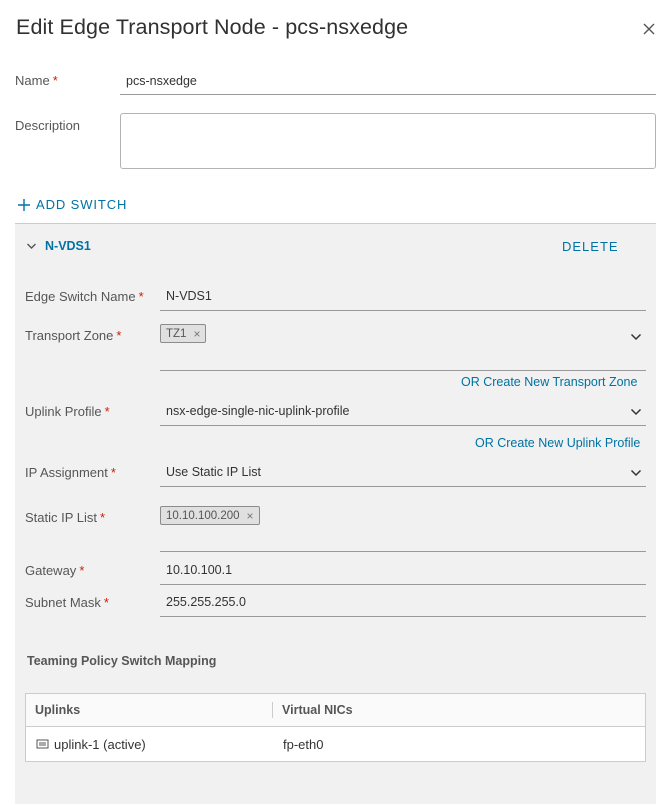 The height and width of the screenshot is (804, 657). Describe the element at coordinates (303, 744) in the screenshot. I see `table-row-vnic: fp-eth0` at that location.